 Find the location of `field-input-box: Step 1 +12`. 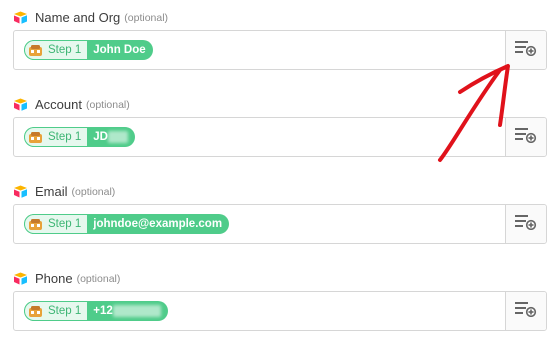

field-input-box: Step 1 +12 is located at coordinates (280, 311).